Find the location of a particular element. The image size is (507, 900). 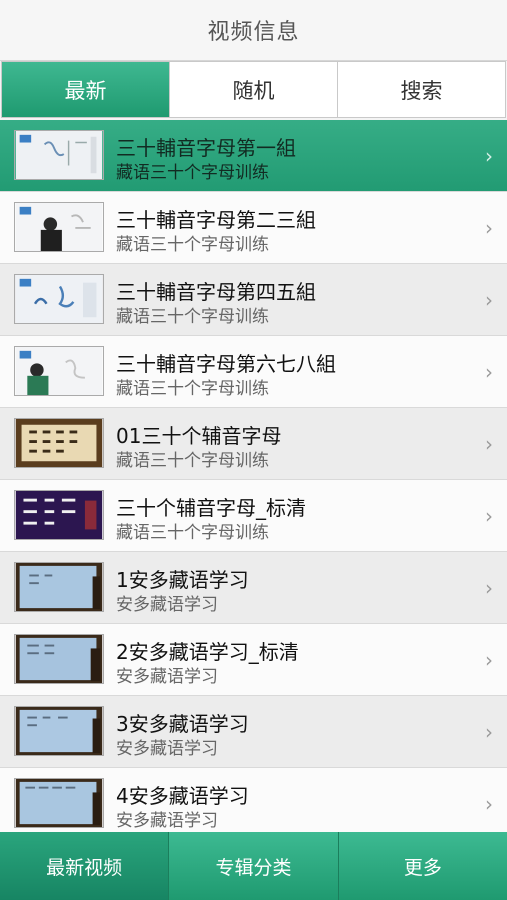

whiteboard-thumbnail is located at coordinates (59, 155).